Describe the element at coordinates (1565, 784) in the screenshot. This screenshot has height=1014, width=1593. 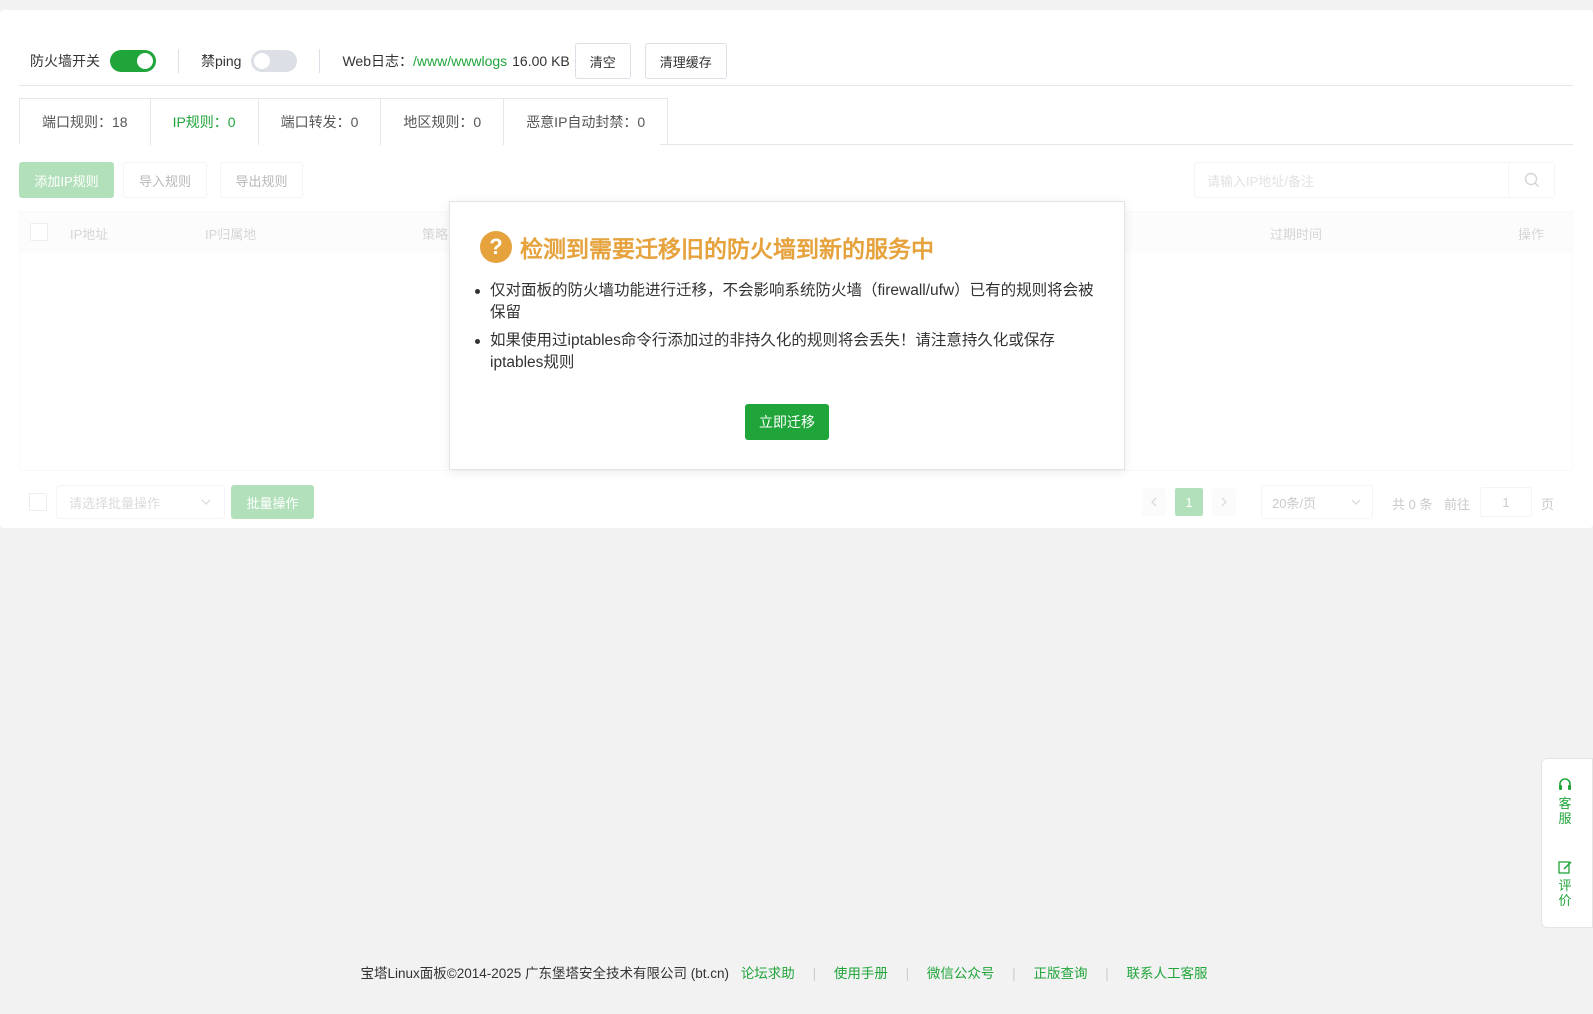
I see `headset-icon` at that location.